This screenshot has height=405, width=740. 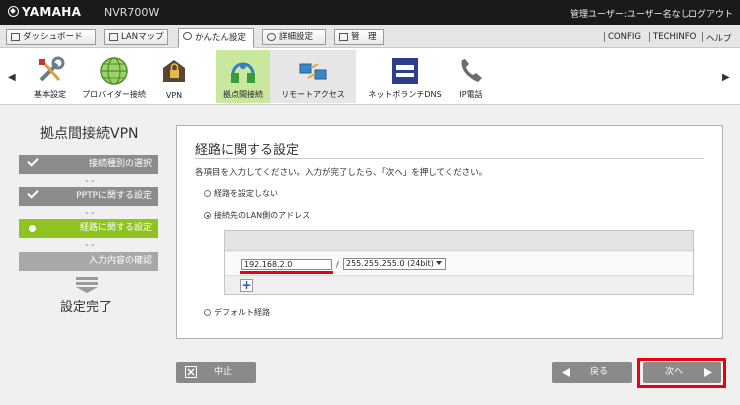 What do you see at coordinates (187, 36) in the screenshot?
I see `easy-setup-icon` at bounding box center [187, 36].